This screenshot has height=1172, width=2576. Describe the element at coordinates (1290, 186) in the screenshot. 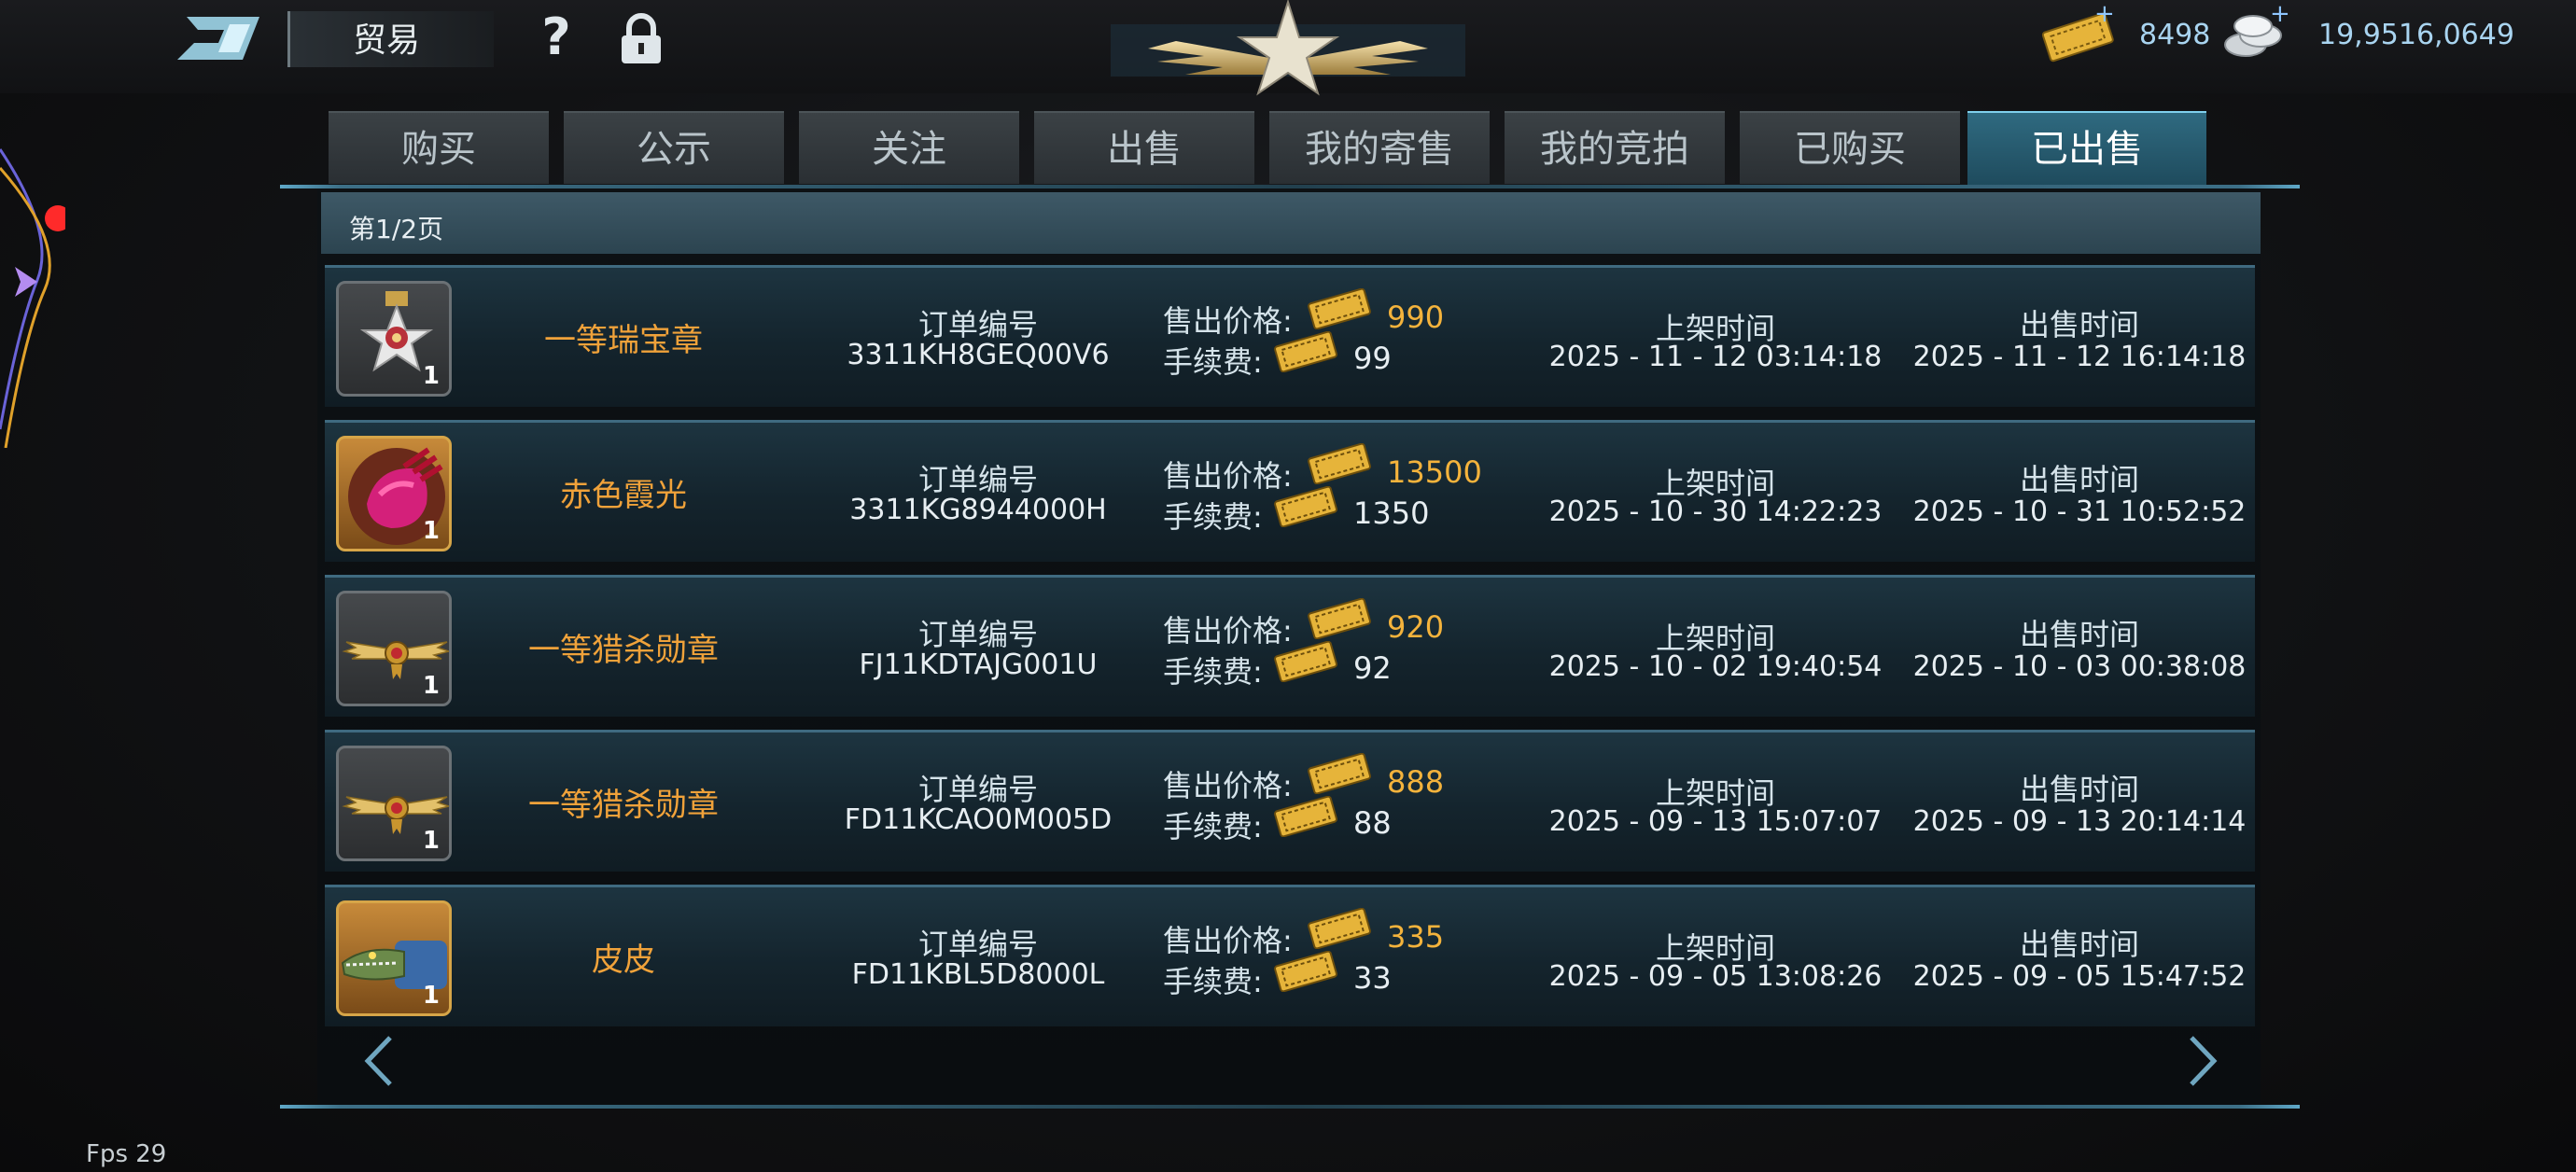

I see `panel-frame-top` at that location.